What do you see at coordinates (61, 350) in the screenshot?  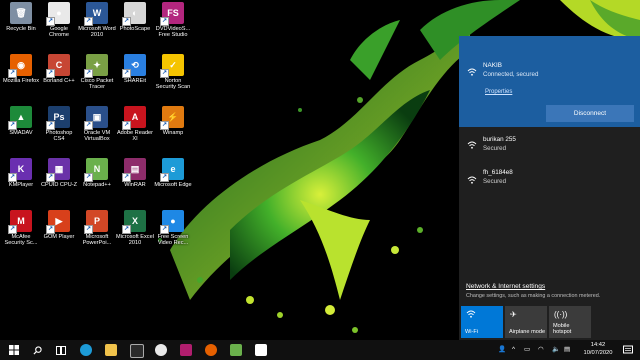 I see `task-view-button` at bounding box center [61, 350].